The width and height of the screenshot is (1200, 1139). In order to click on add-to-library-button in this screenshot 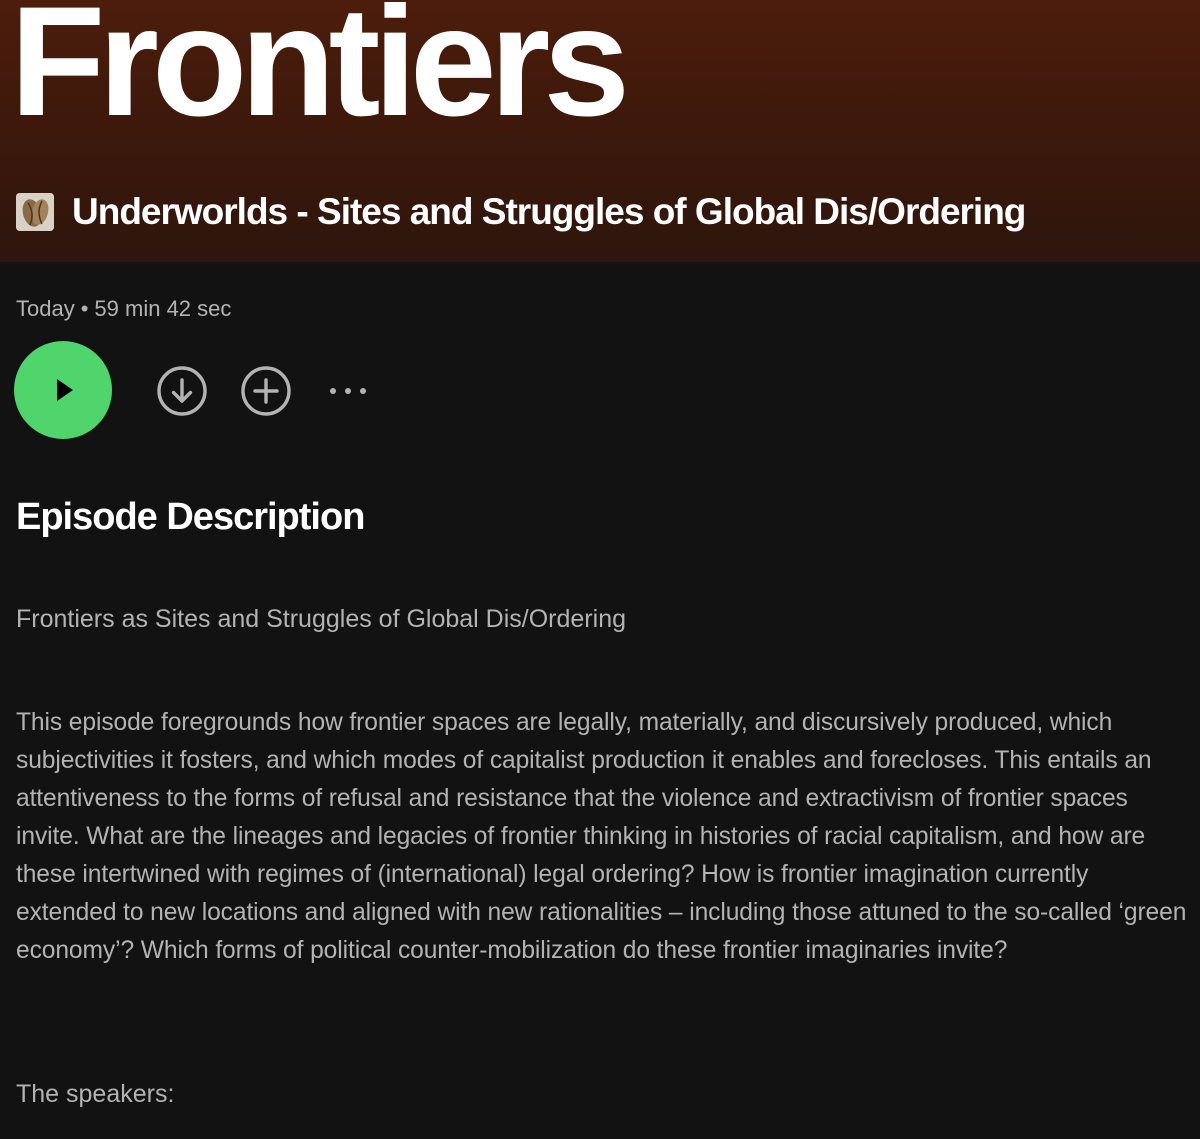, I will do `click(266, 391)`.